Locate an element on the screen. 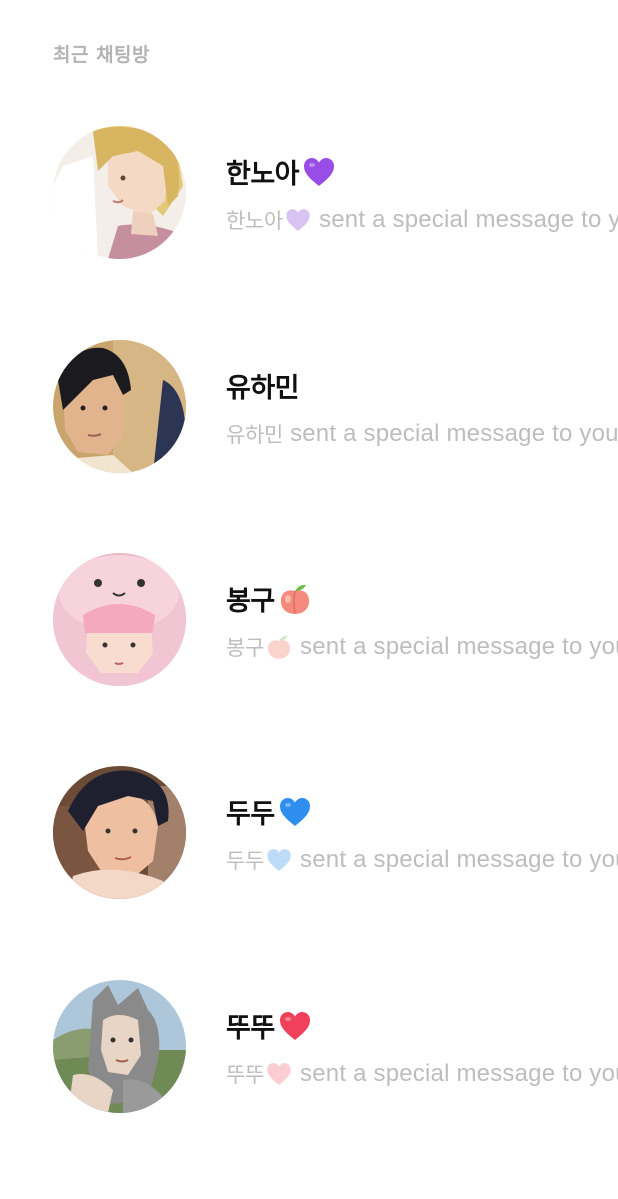 Image resolution: width=618 pixels, height=1199 pixels. chat-name-row: 두두 is located at coordinates (269, 811).